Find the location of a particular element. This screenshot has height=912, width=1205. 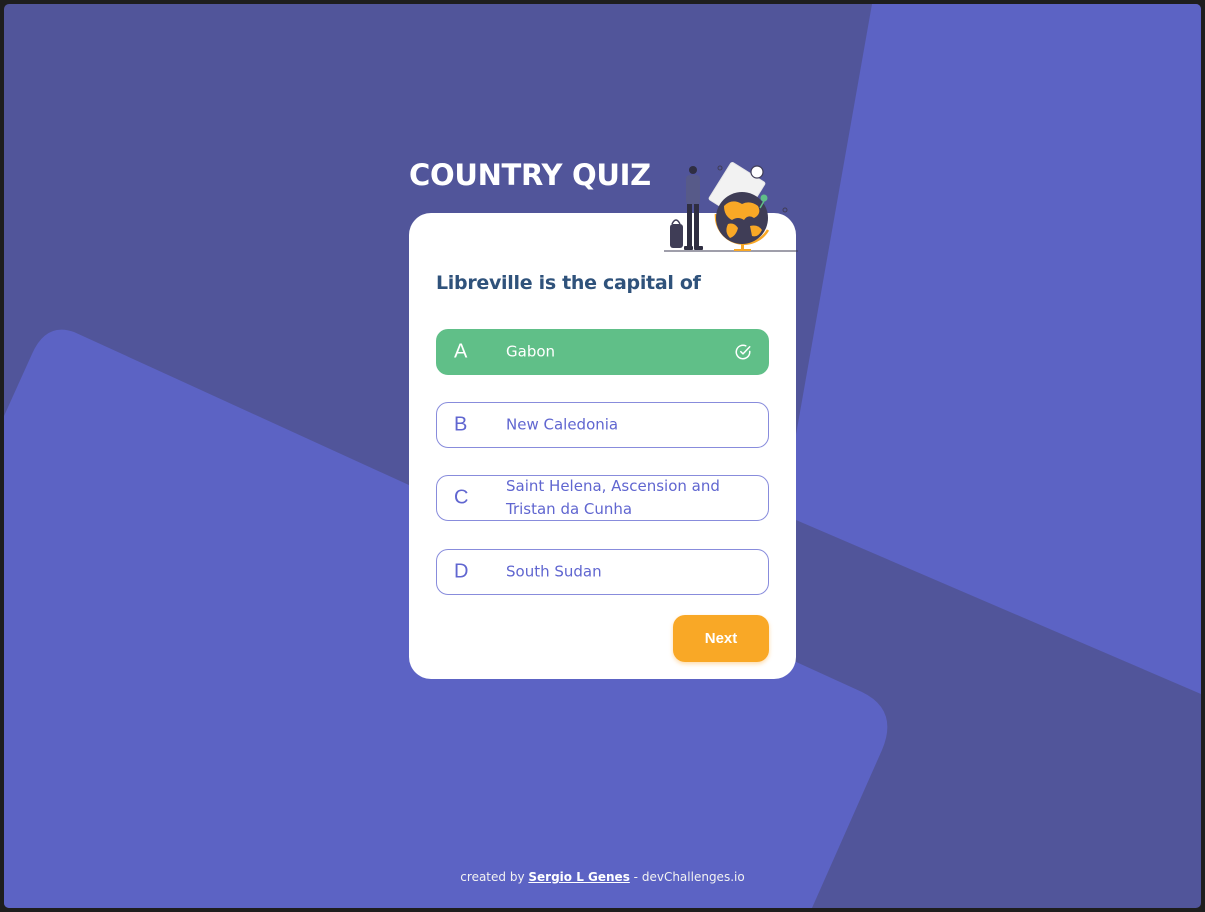

traveler-globe-illustration is located at coordinates (731, 207).